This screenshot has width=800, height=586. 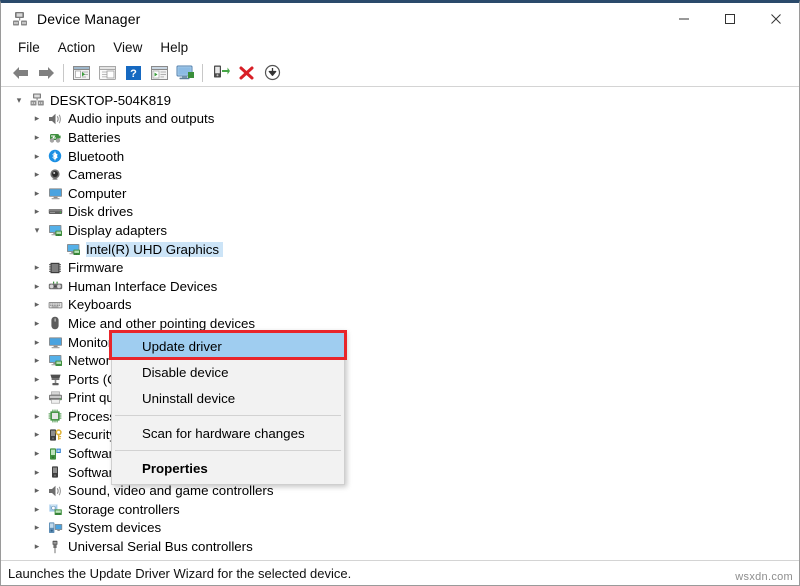 I want to click on back-icon, so click(x=20, y=73).